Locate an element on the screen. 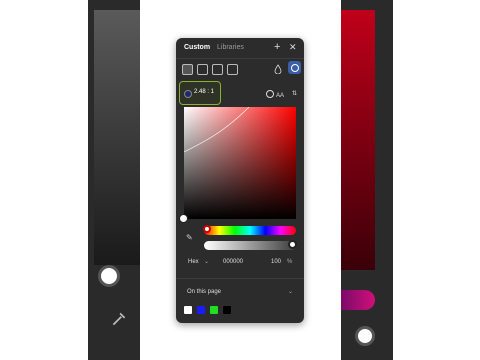 The height and width of the screenshot is (360, 480). opacity-slider is located at coordinates (250, 245).